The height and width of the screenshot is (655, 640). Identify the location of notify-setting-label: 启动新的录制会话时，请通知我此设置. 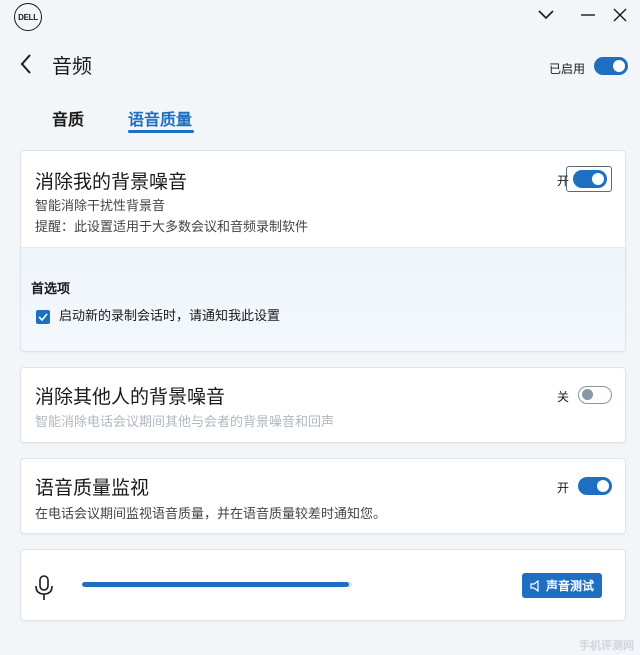
(170, 316).